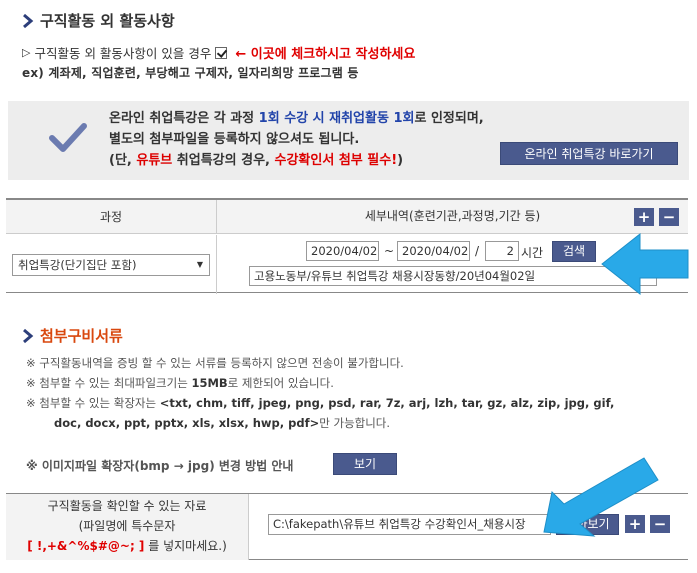 The width and height of the screenshot is (697, 573). Describe the element at coordinates (336, 160) in the screenshot. I see `notice-required: 수강확인서 첨부 필수!` at that location.